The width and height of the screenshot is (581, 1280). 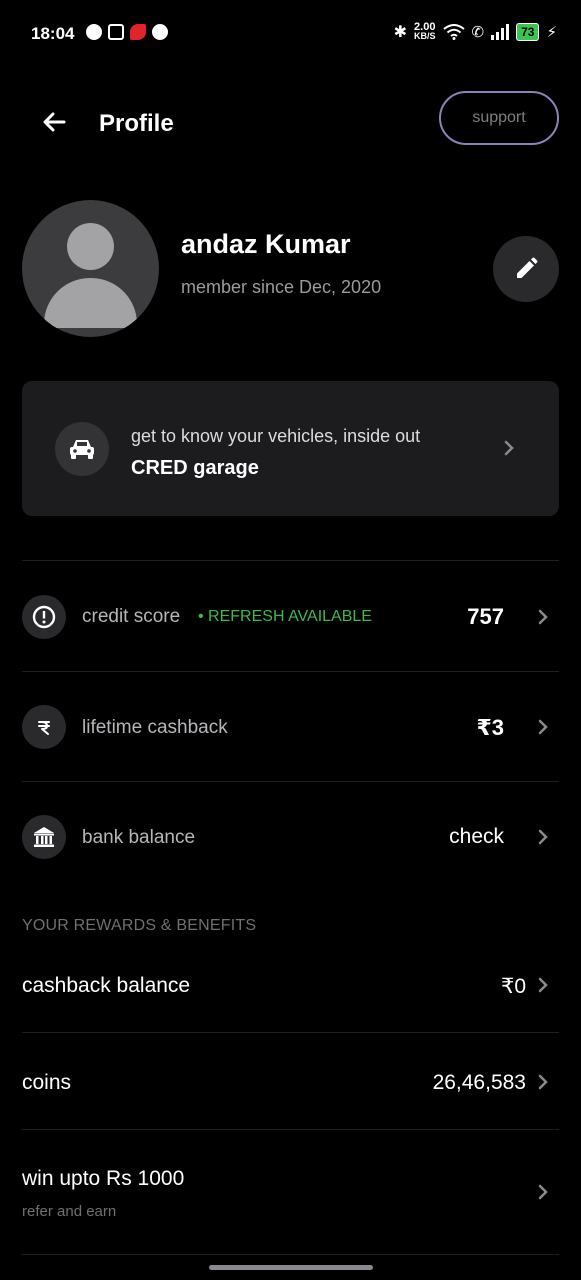 What do you see at coordinates (453, 32) in the screenshot?
I see `wifi-icon` at bounding box center [453, 32].